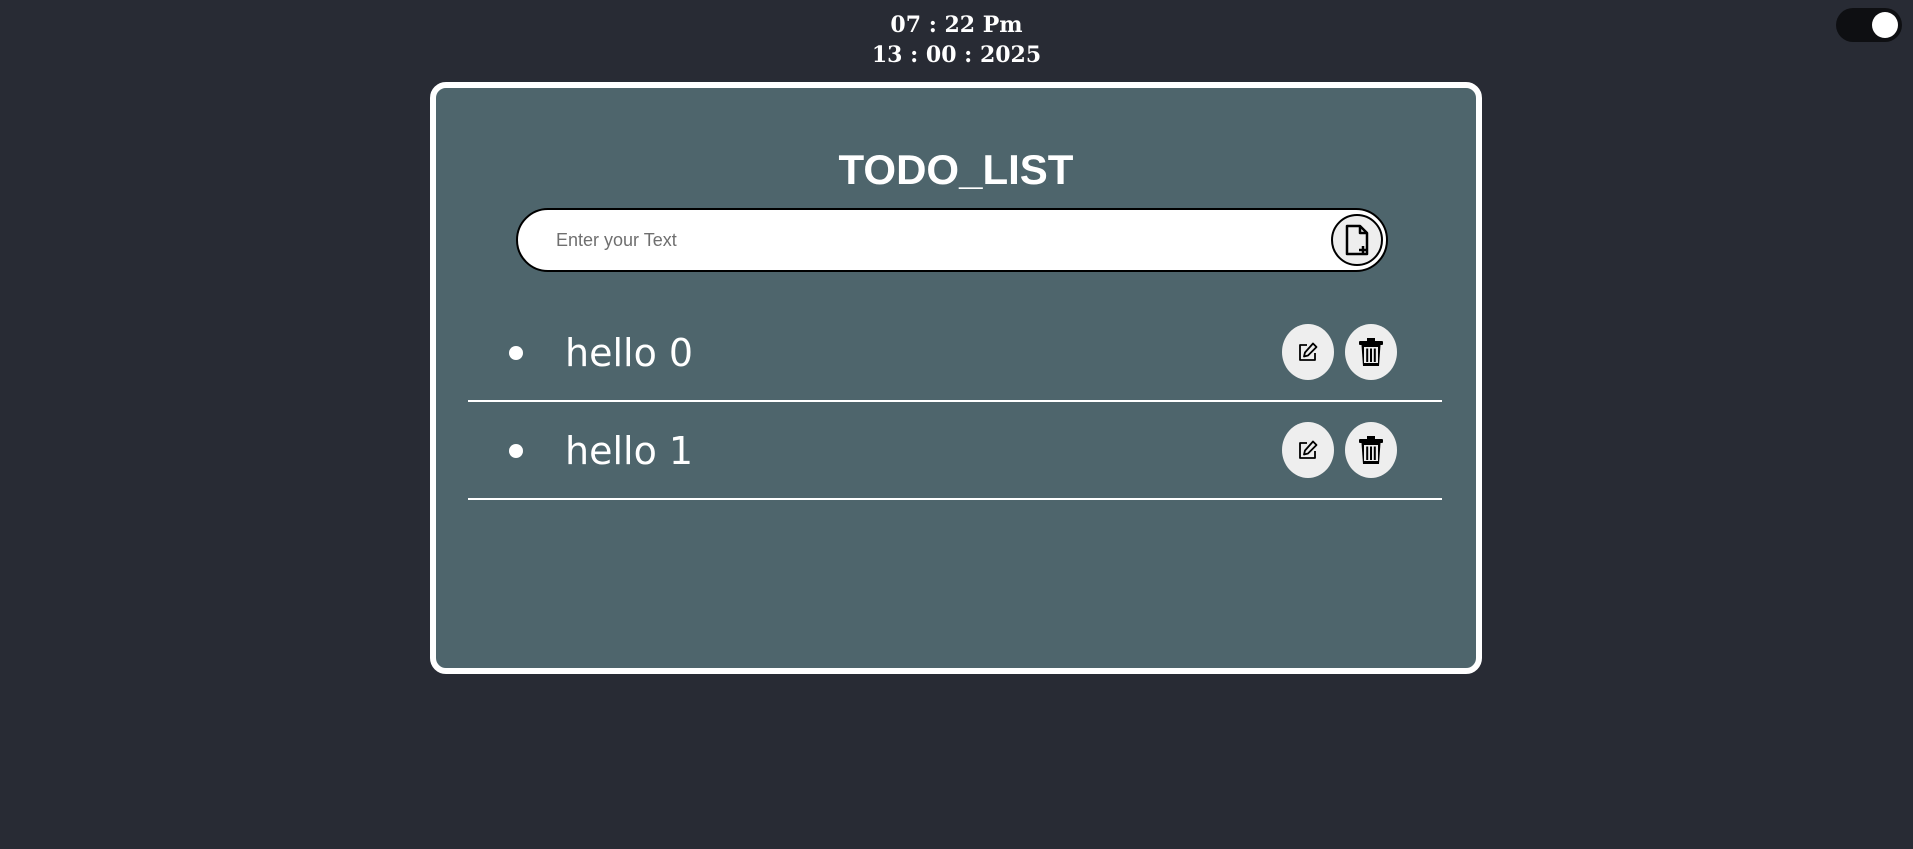 The image size is (1913, 849). What do you see at coordinates (926, 240) in the screenshot?
I see `todo-input` at bounding box center [926, 240].